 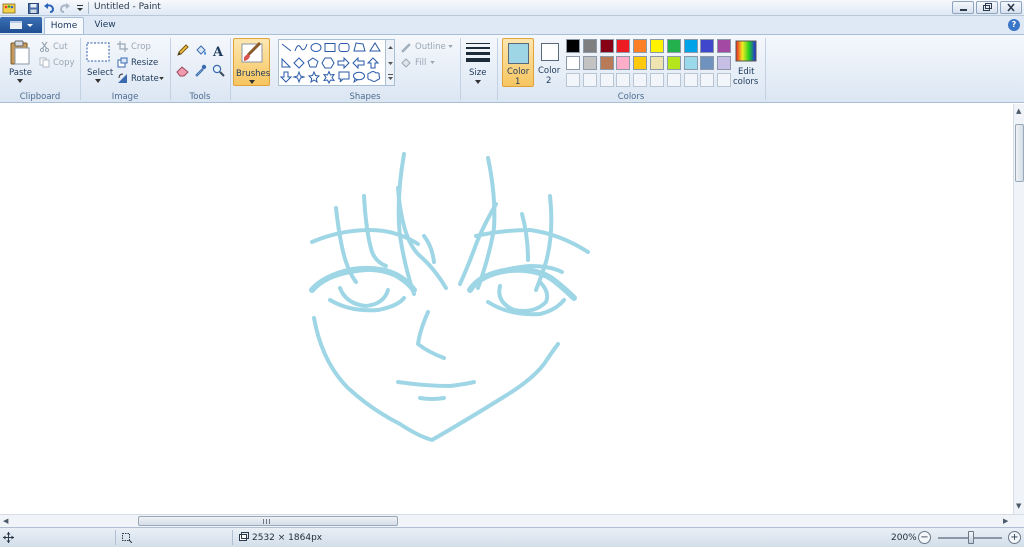 What do you see at coordinates (44, 46) in the screenshot?
I see `cut-icon` at bounding box center [44, 46].